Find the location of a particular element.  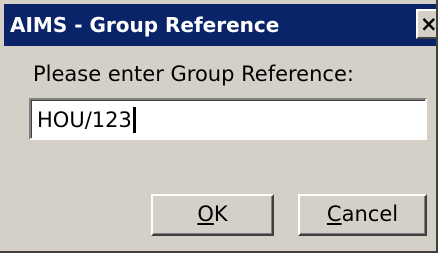

ok-mnemonic: O is located at coordinates (205, 214).